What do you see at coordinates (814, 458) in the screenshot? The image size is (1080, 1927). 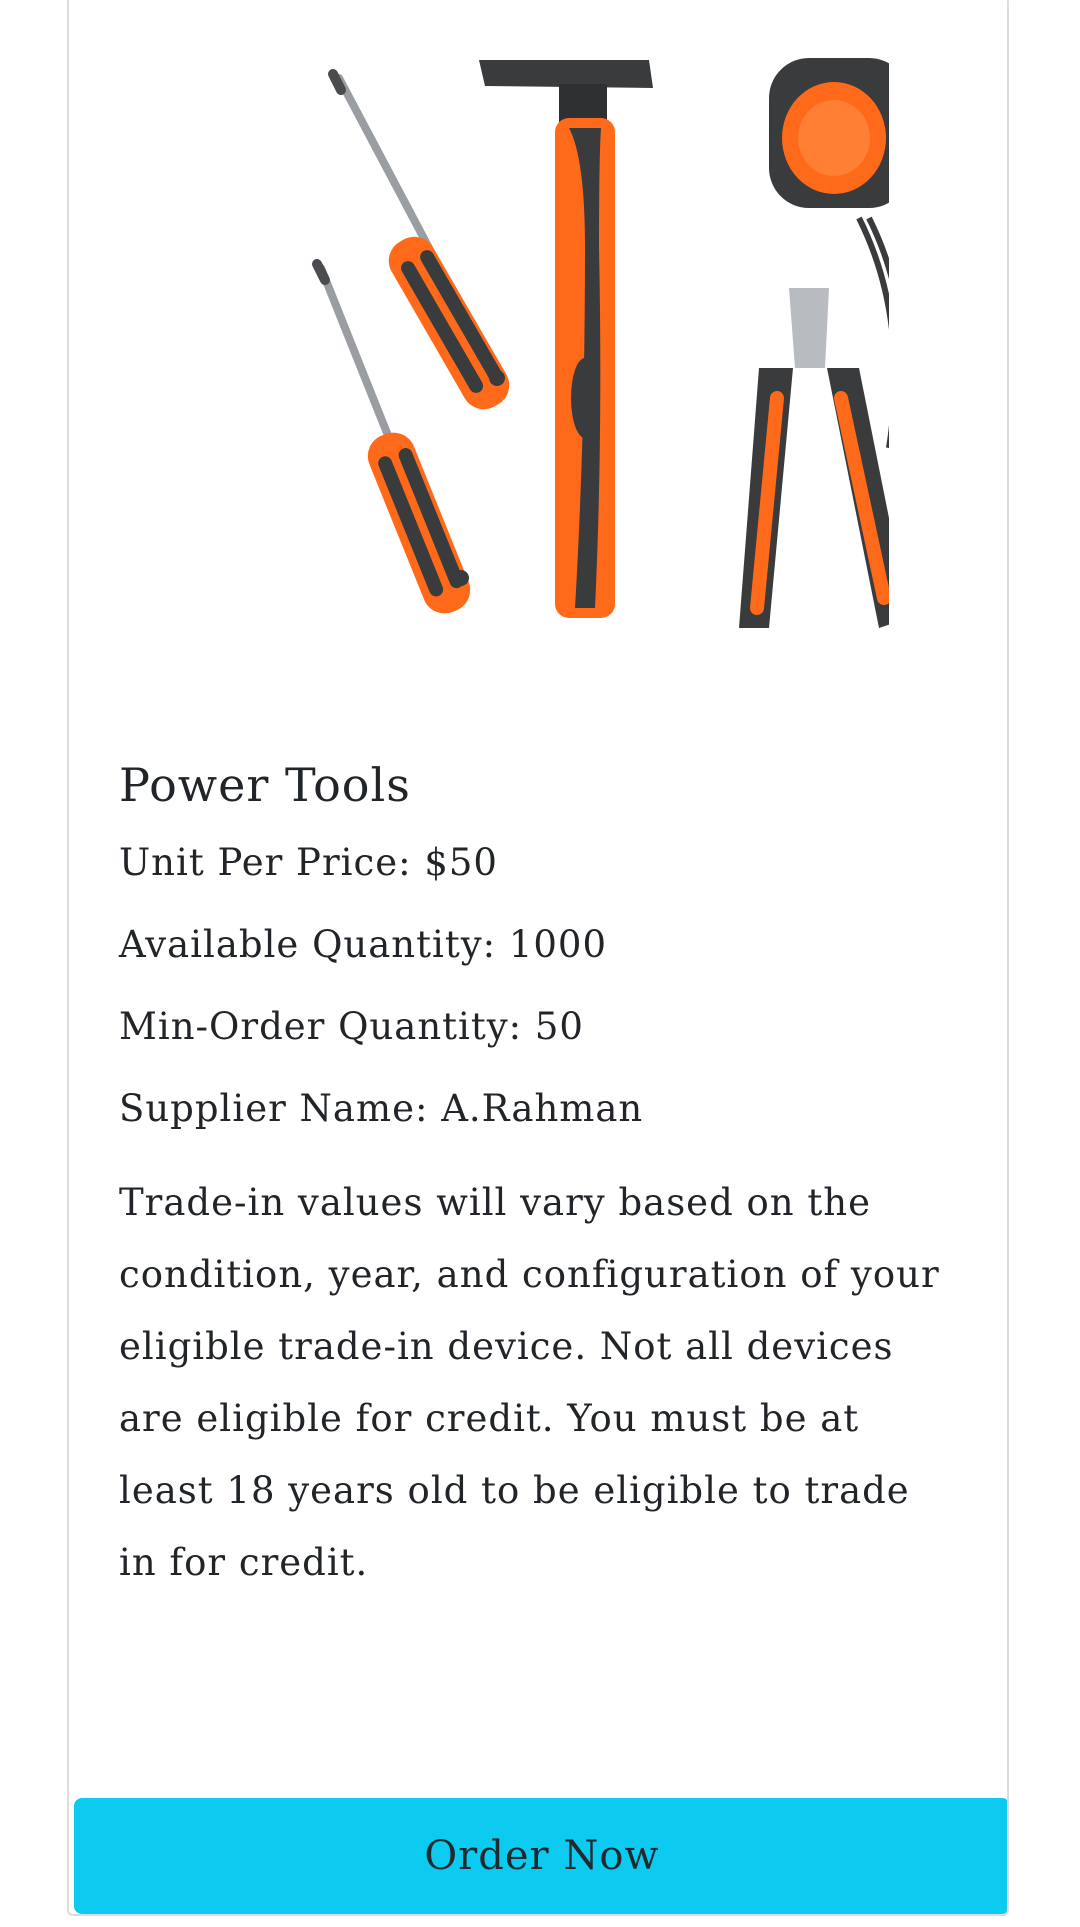 I see `pliers-icon` at bounding box center [814, 458].